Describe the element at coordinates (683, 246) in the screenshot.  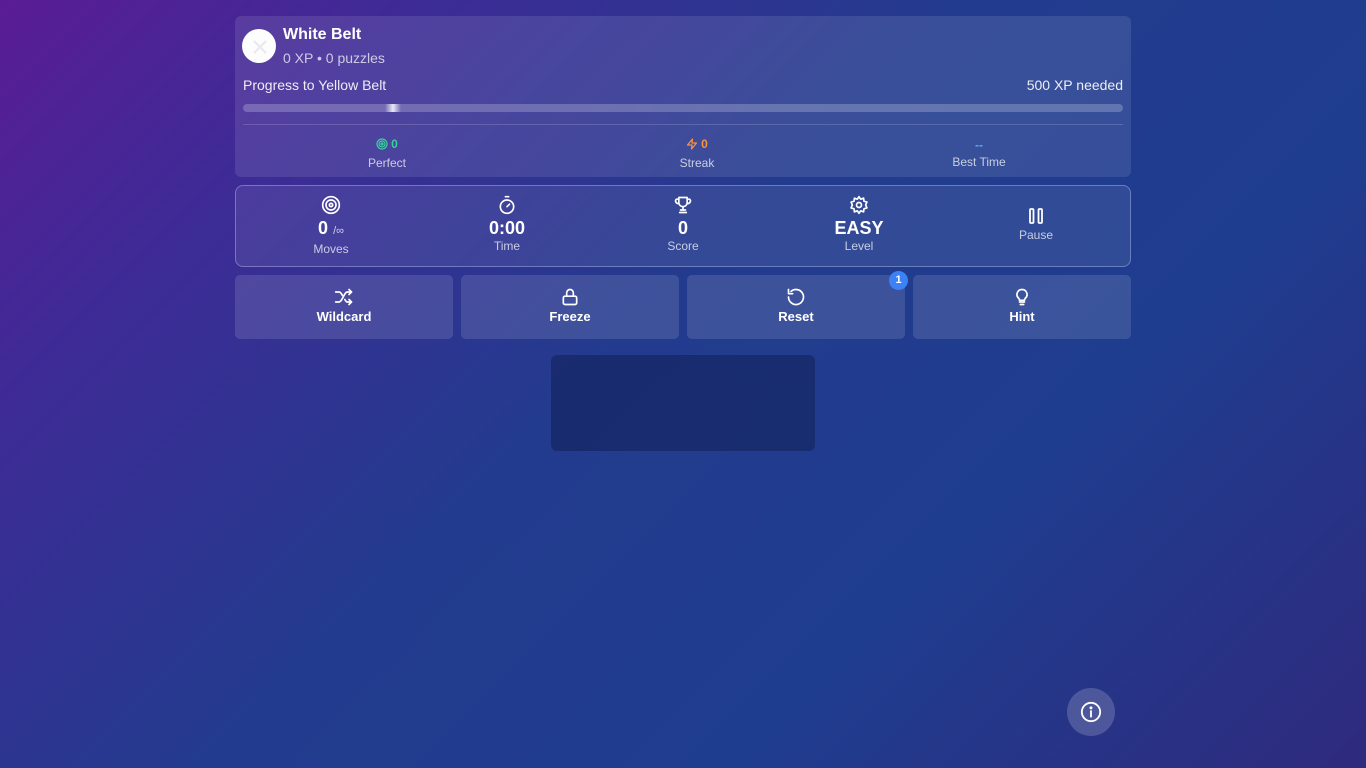
I see `score-label: Score` at that location.